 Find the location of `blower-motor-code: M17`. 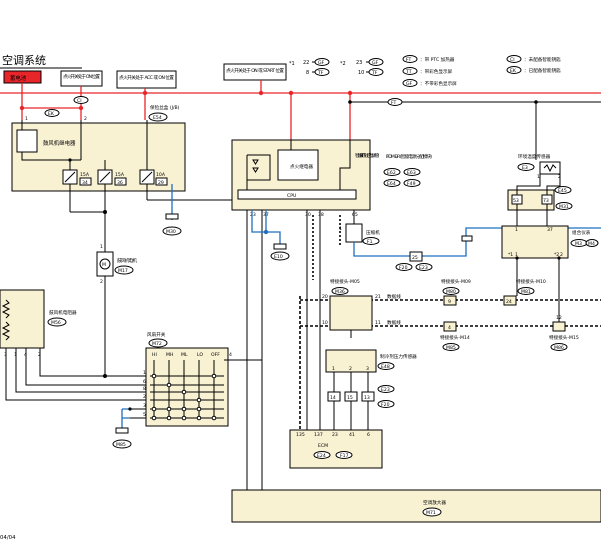

blower-motor-code: M17 is located at coordinates (123, 271).